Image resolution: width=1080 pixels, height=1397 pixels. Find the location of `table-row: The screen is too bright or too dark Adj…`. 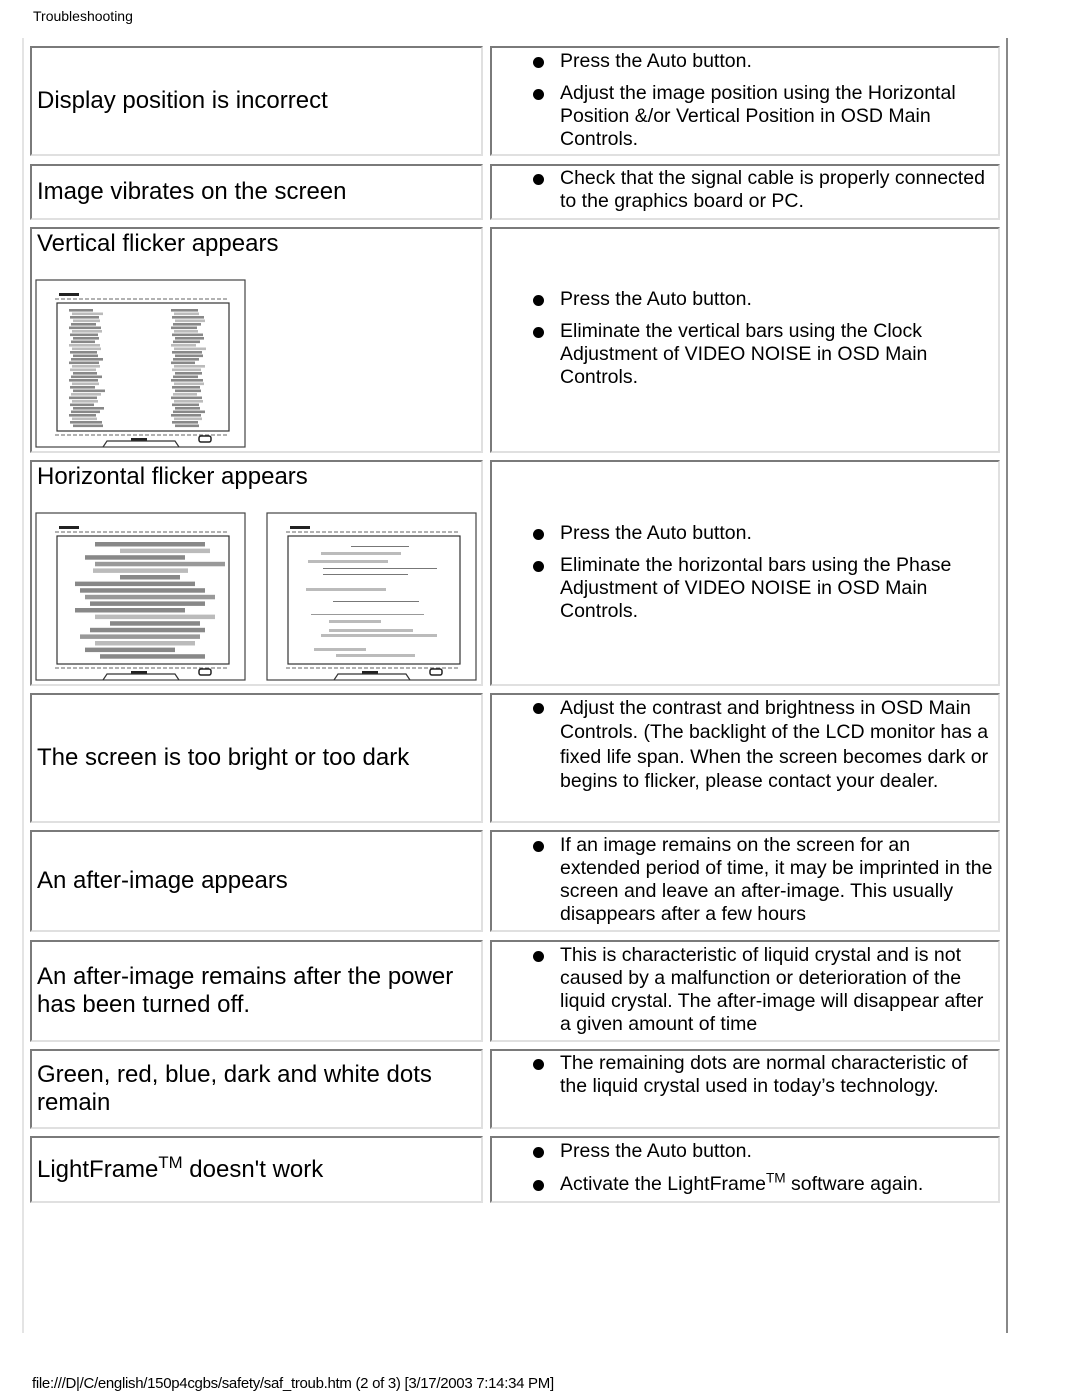

table-row: The screen is too bright or too dark Adj… is located at coordinates (515, 758).